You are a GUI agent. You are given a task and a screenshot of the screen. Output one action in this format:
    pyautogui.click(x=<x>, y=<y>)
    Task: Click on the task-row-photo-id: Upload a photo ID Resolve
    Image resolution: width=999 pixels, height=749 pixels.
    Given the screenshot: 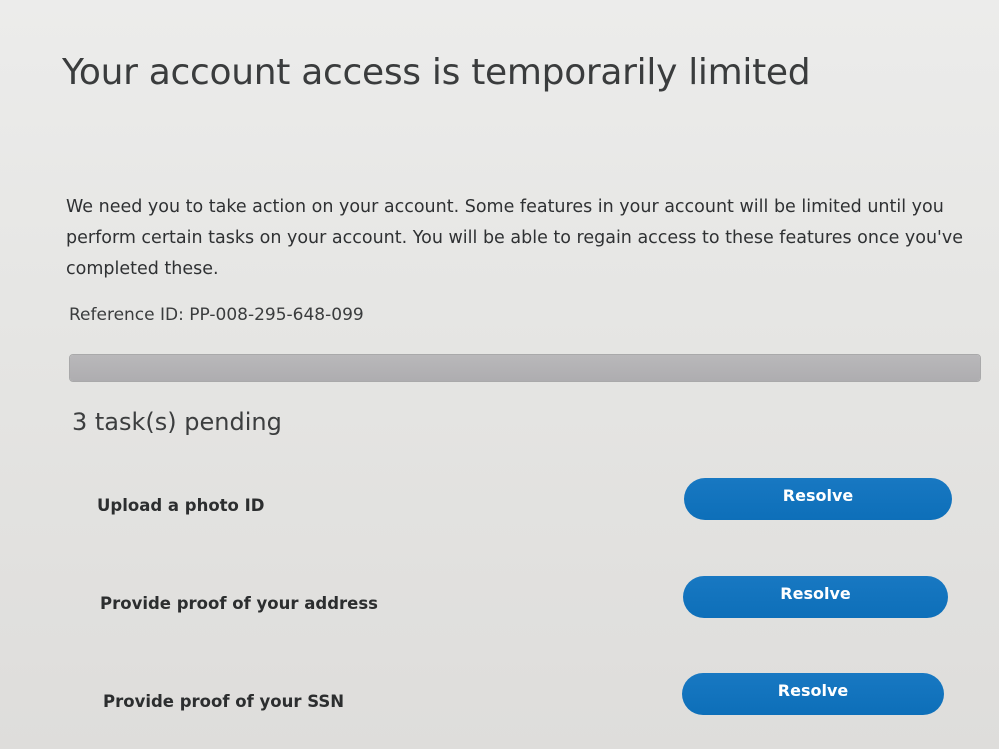 What is the action you would take?
    pyautogui.click(x=499, y=501)
    